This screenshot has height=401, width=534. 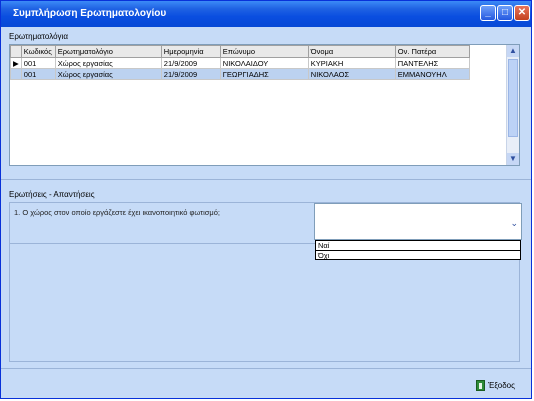 I want to click on column-header-name: Όνομα, so click(x=351, y=51).